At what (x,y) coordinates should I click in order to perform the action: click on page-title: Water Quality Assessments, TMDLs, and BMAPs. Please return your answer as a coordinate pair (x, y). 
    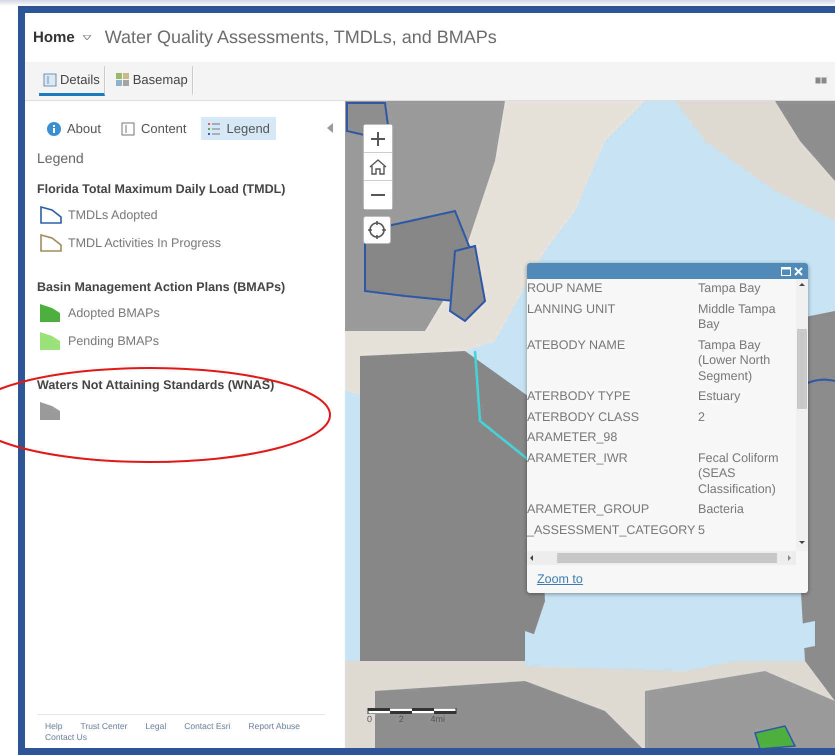
    Looking at the image, I should click on (300, 37).